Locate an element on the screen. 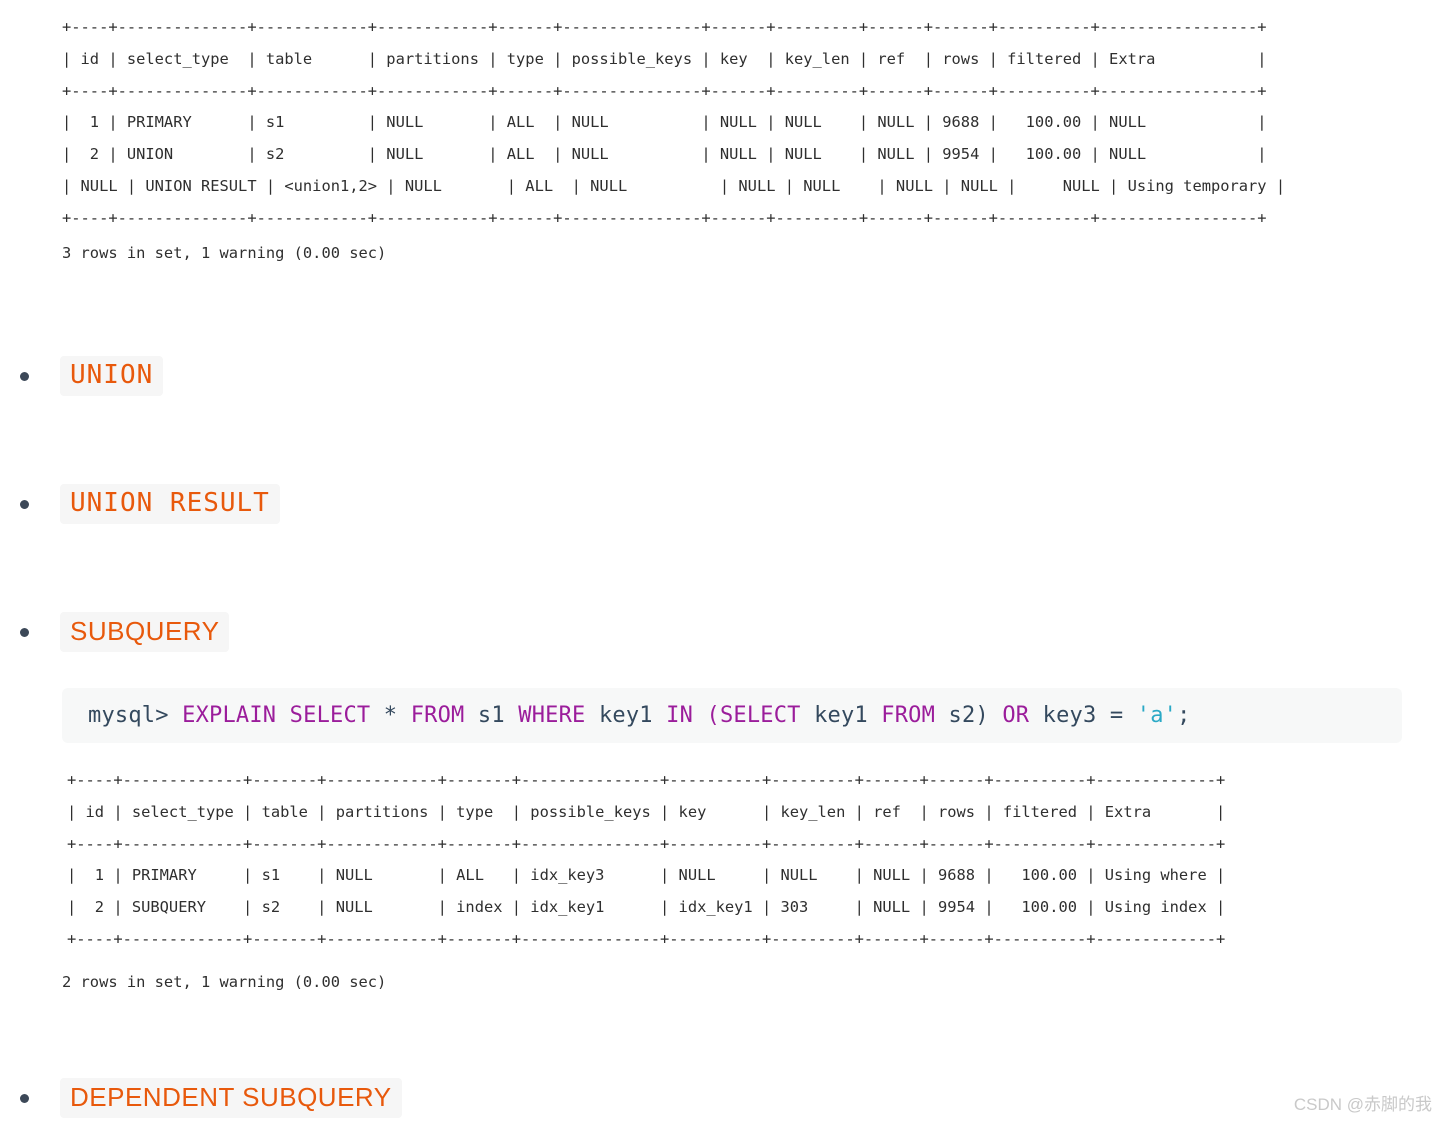 The image size is (1454, 1129). rows-in-set-status-1: 3 rows in set, 1 warning (0.00 sec) is located at coordinates (224, 253).